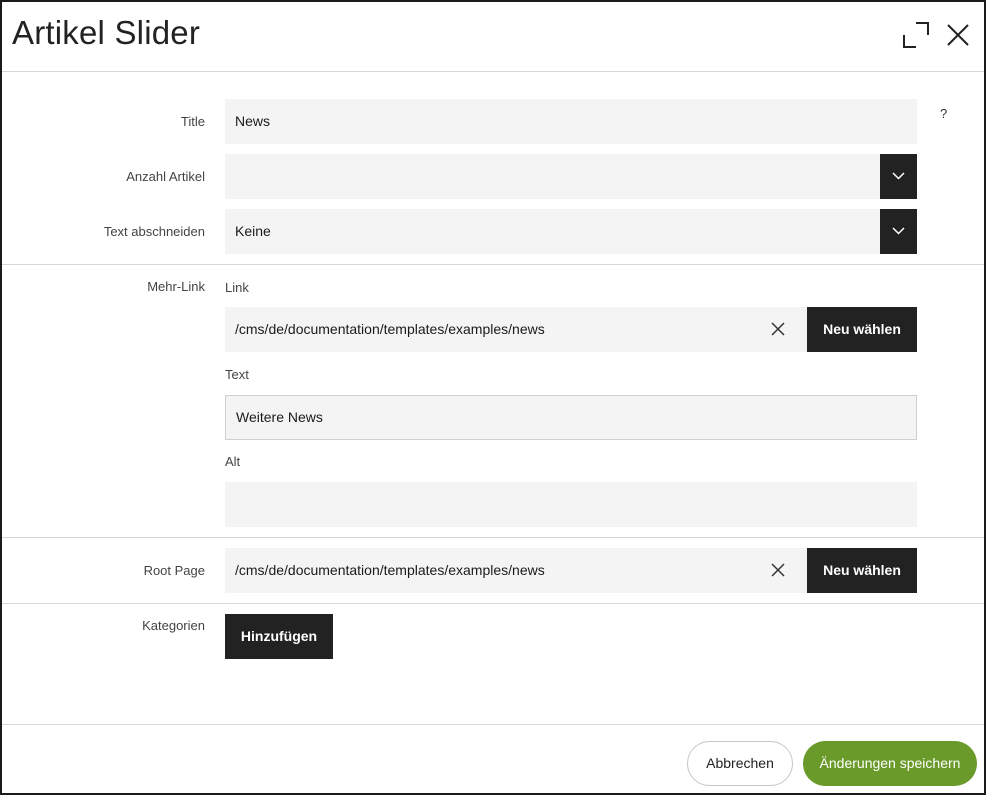 This screenshot has height=795, width=986. Describe the element at coordinates (778, 329) in the screenshot. I see `clear-link-icon` at that location.